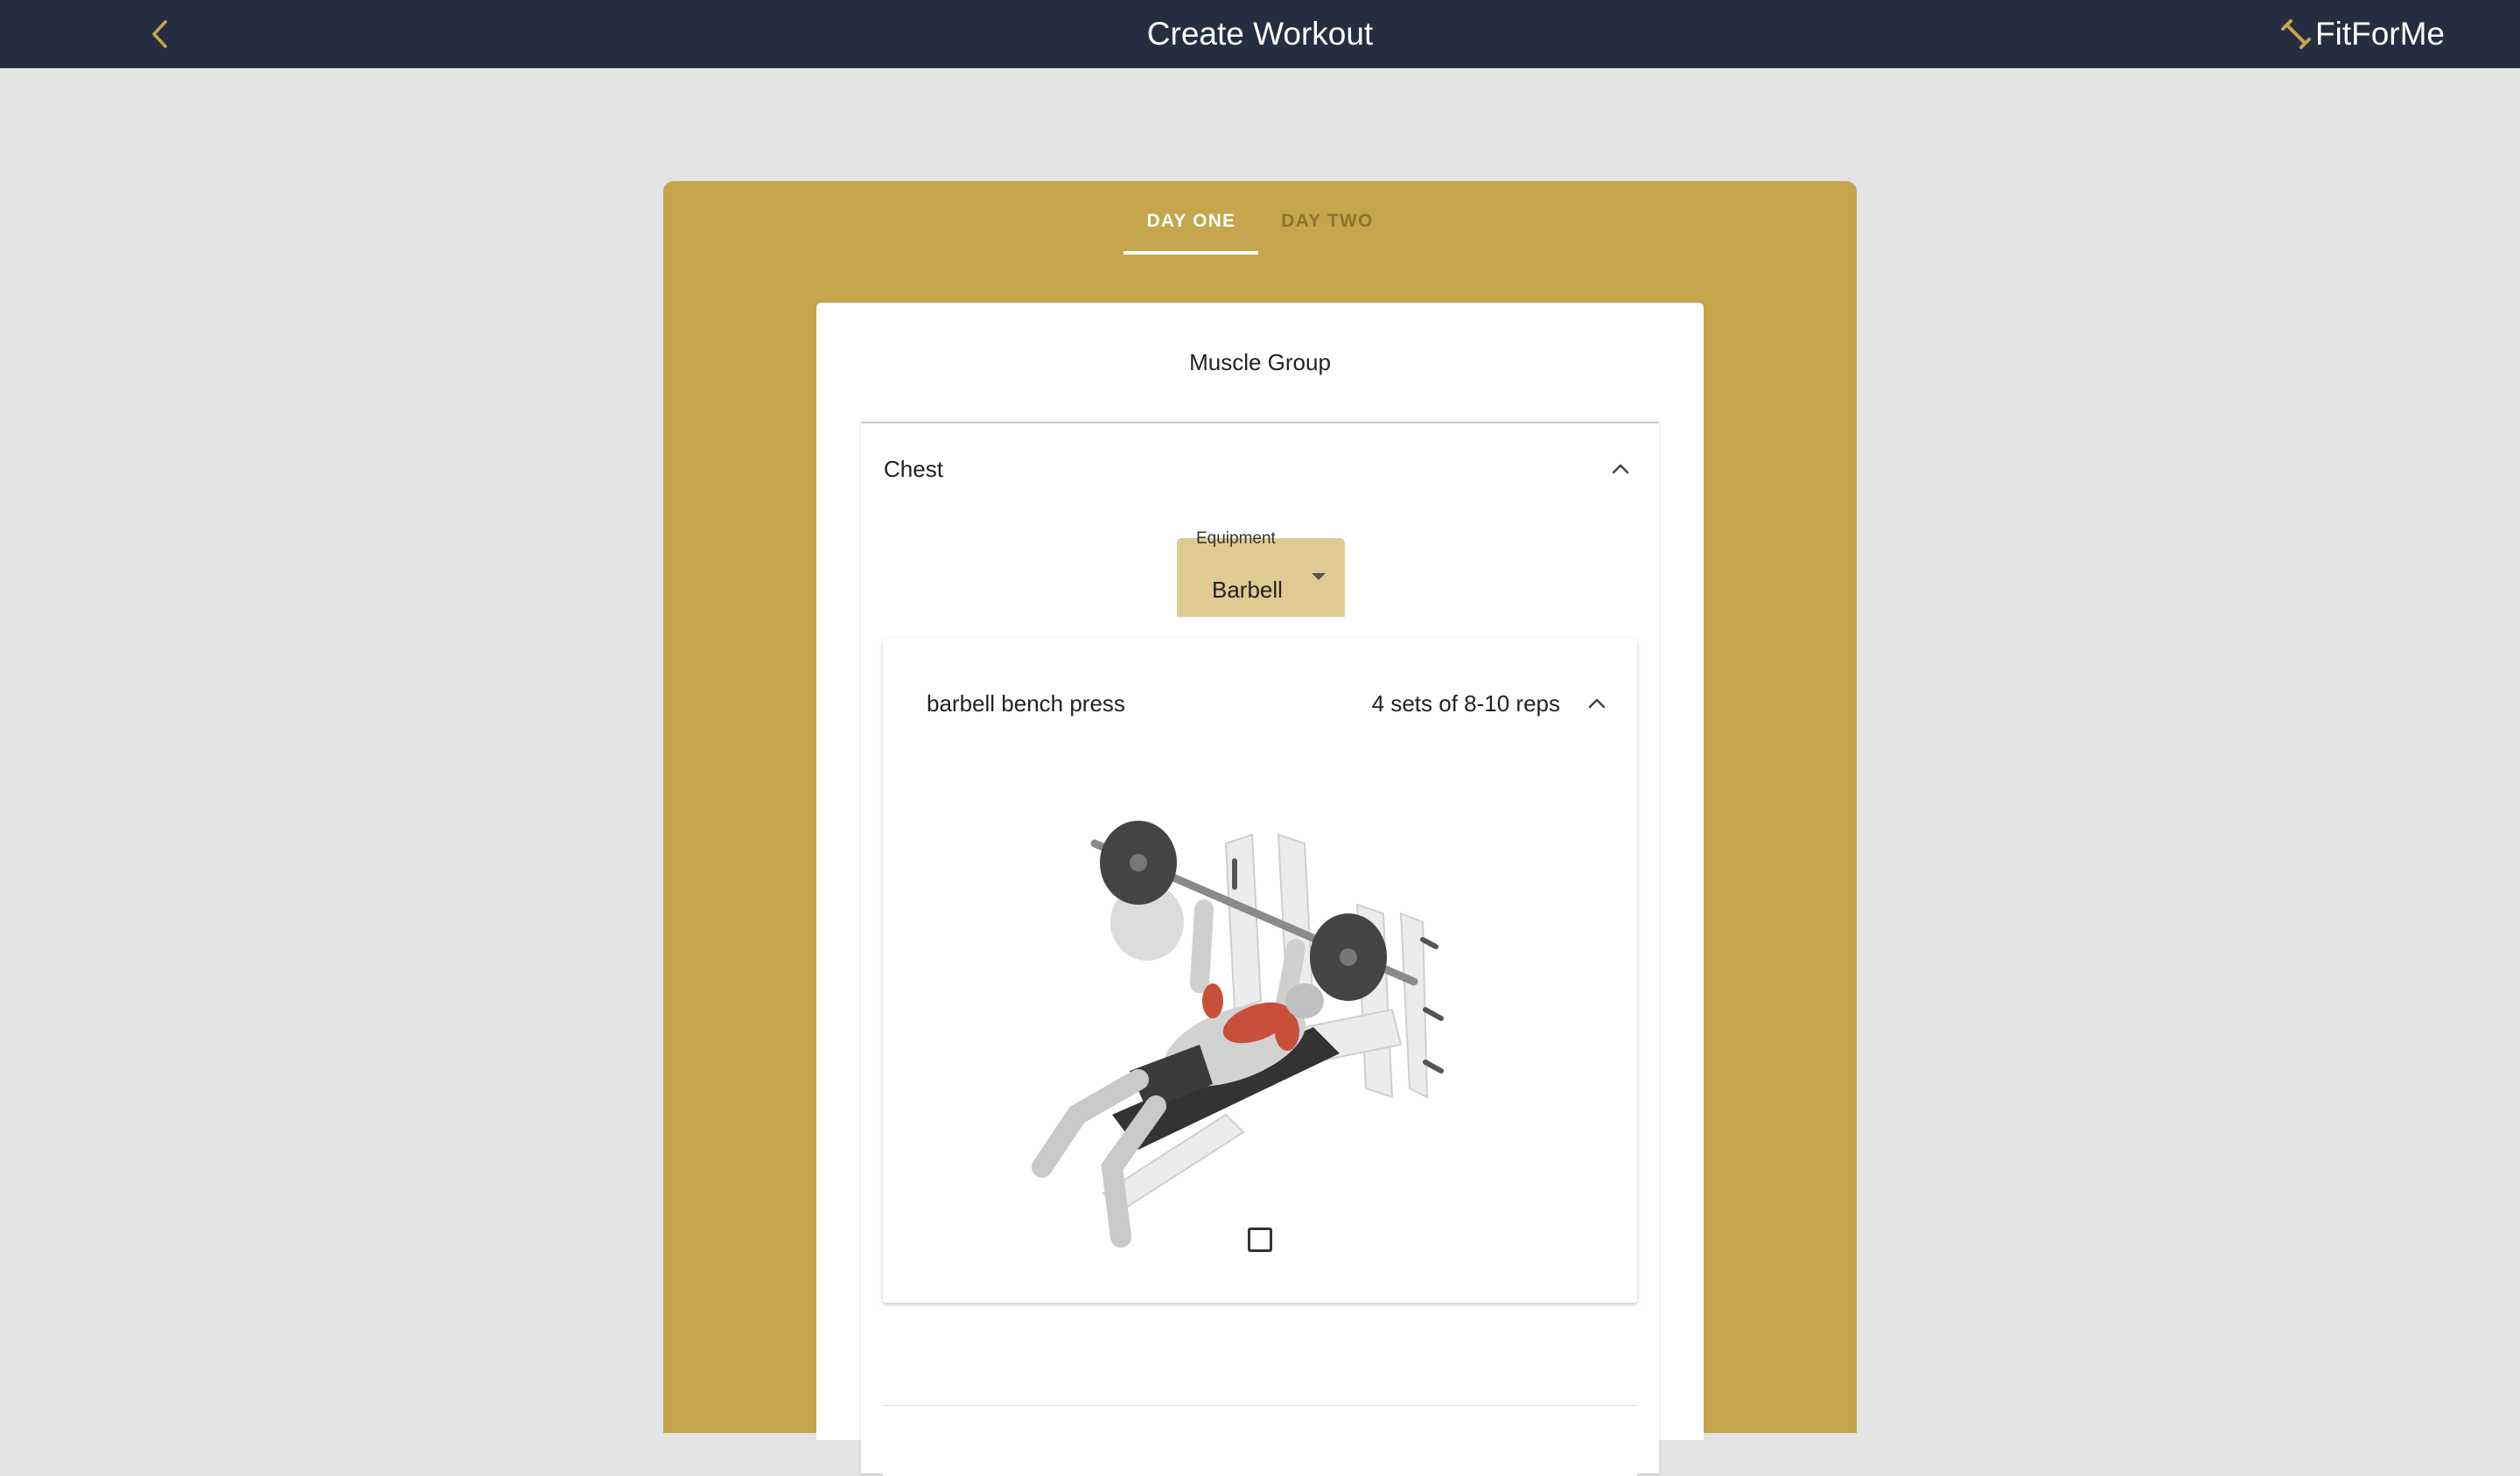 This screenshot has height=1476, width=2520. What do you see at coordinates (1026, 703) in the screenshot?
I see `exercise-name: barbell bench press` at bounding box center [1026, 703].